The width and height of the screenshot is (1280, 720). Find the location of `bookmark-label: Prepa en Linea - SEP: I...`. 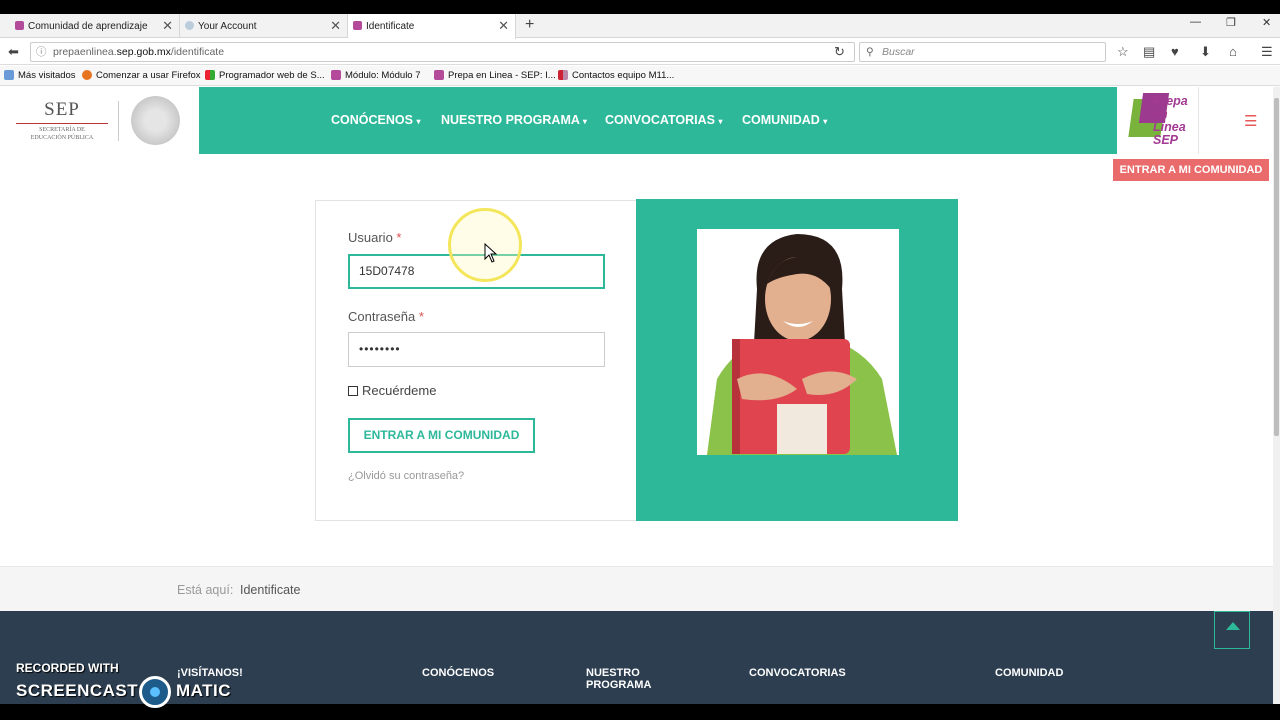

bookmark-label: Prepa en Linea - SEP: I... is located at coordinates (502, 75).